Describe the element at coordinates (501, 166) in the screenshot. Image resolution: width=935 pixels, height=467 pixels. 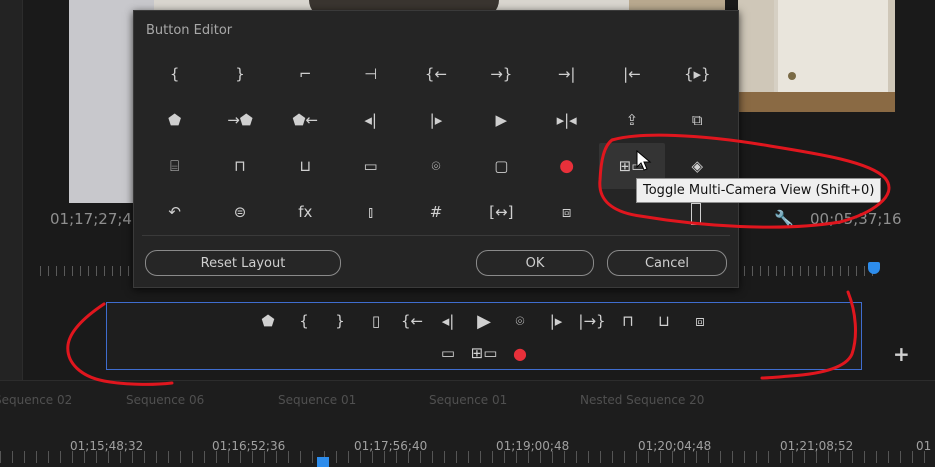
I see `comment-icon: ▢` at that location.